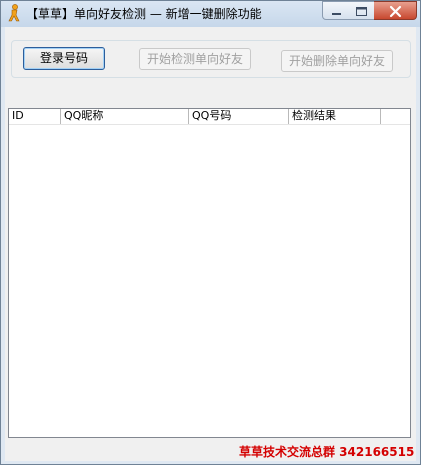  I want to click on column-header-id: ID, so click(35, 116).